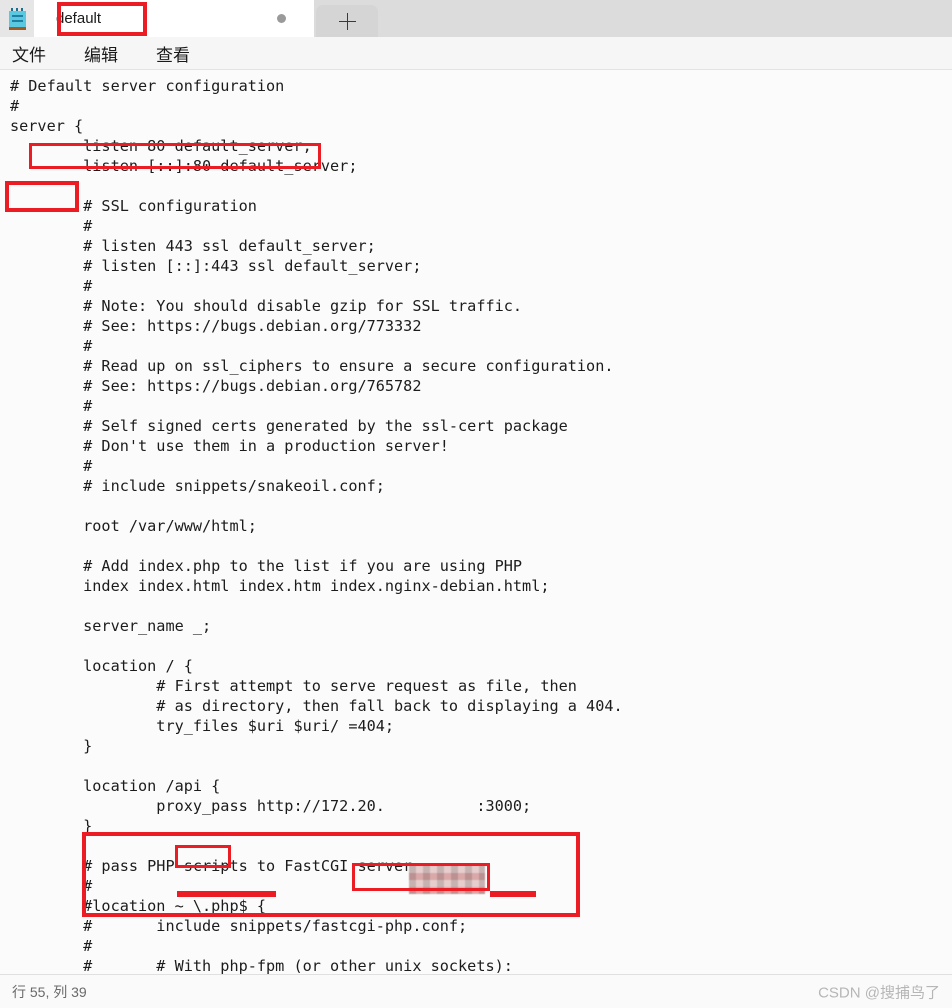 Image resolution: width=952 pixels, height=1008 pixels. Describe the element at coordinates (29, 53) in the screenshot. I see `menu-item-file: 文件` at that location.